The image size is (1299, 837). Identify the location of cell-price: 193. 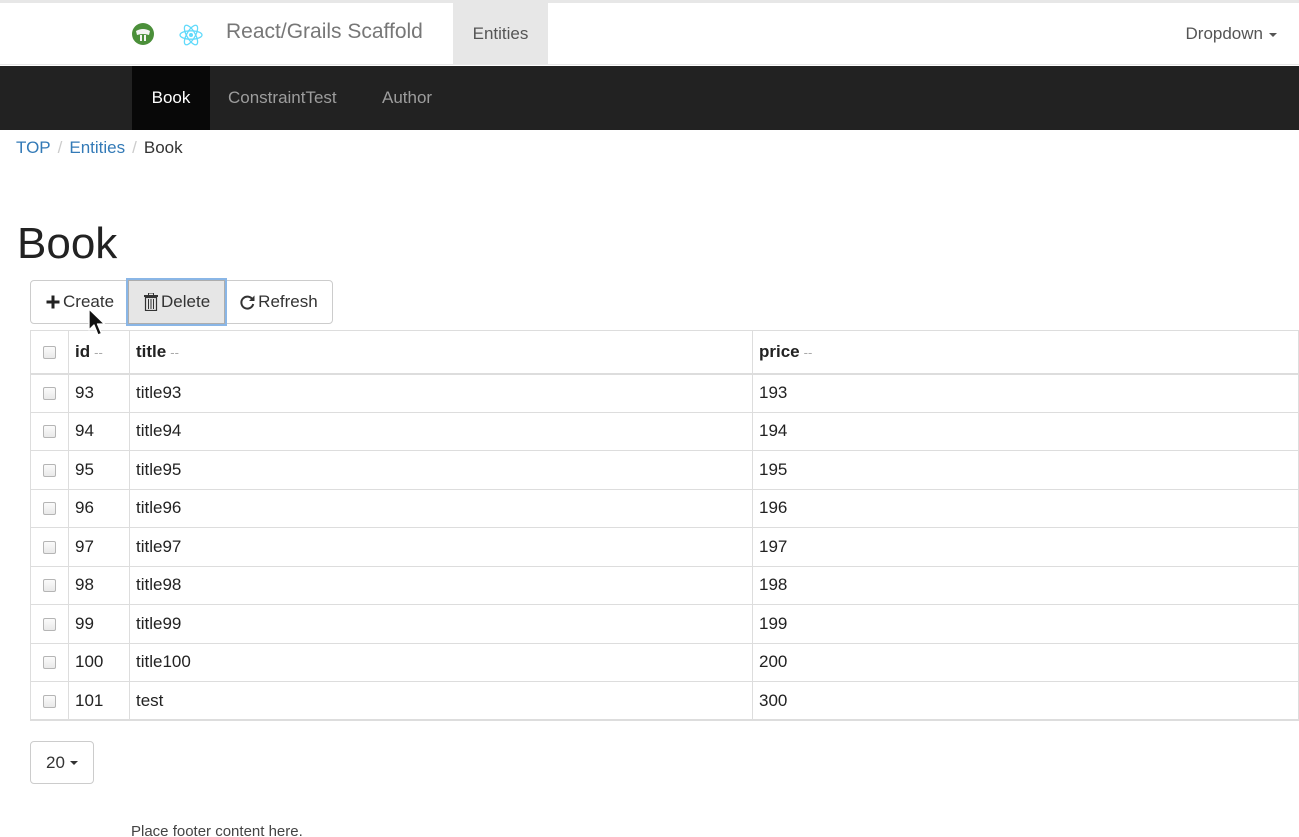
(1025, 393).